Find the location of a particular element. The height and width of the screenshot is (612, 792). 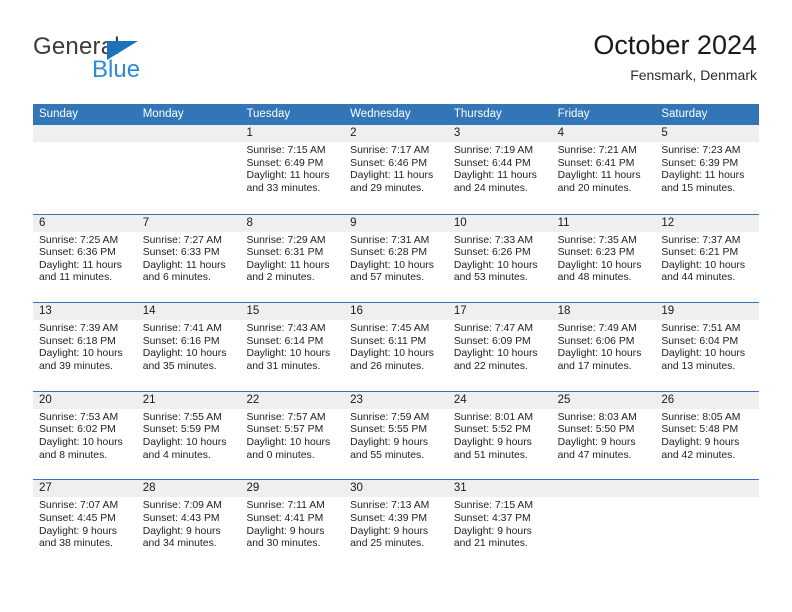

day-number: 15 is located at coordinates (292, 312).